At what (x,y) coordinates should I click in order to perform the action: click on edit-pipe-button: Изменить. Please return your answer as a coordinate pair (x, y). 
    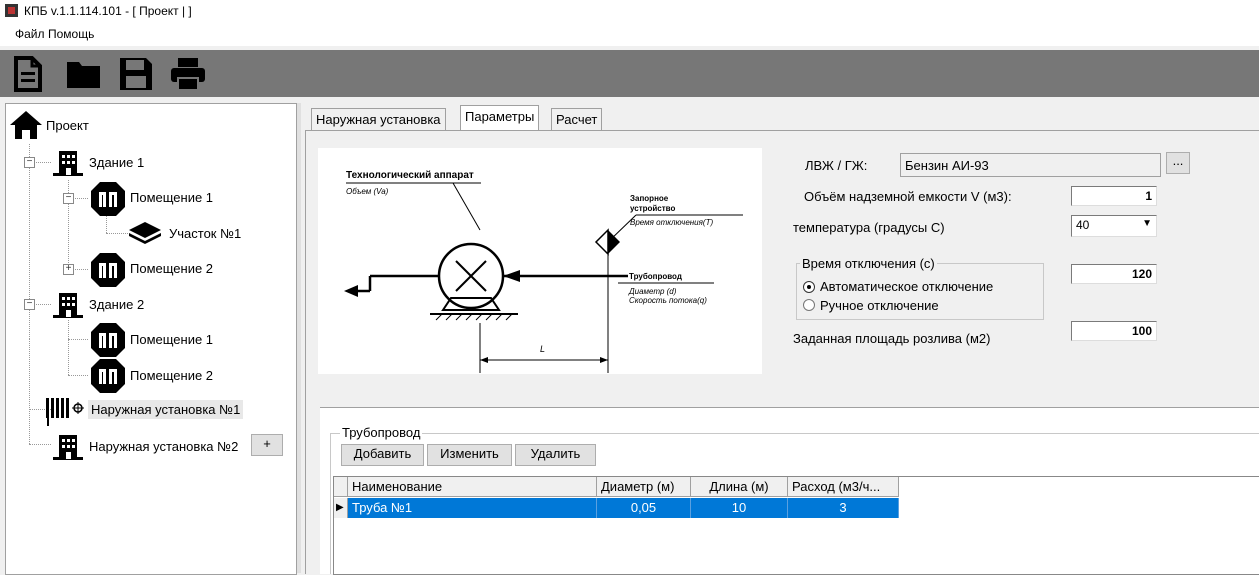
    Looking at the image, I should click on (469, 455).